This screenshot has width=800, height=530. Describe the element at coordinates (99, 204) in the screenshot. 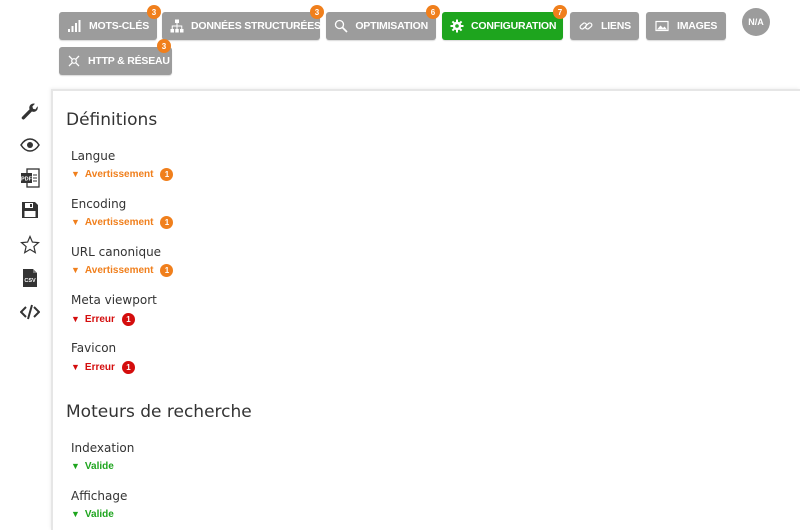

I see `item-label-encoding: Encoding` at that location.